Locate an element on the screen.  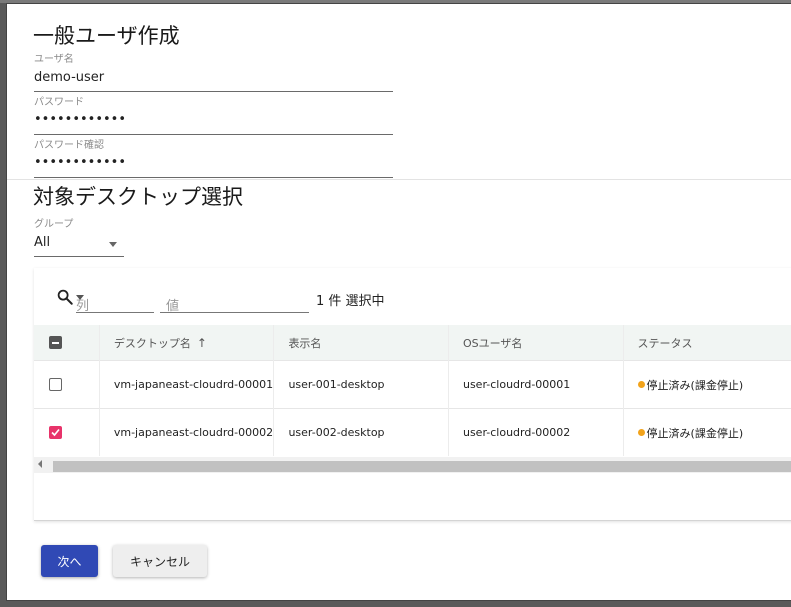
desktop-section-title: 対象デスクトップ選択 is located at coordinates (138, 197).